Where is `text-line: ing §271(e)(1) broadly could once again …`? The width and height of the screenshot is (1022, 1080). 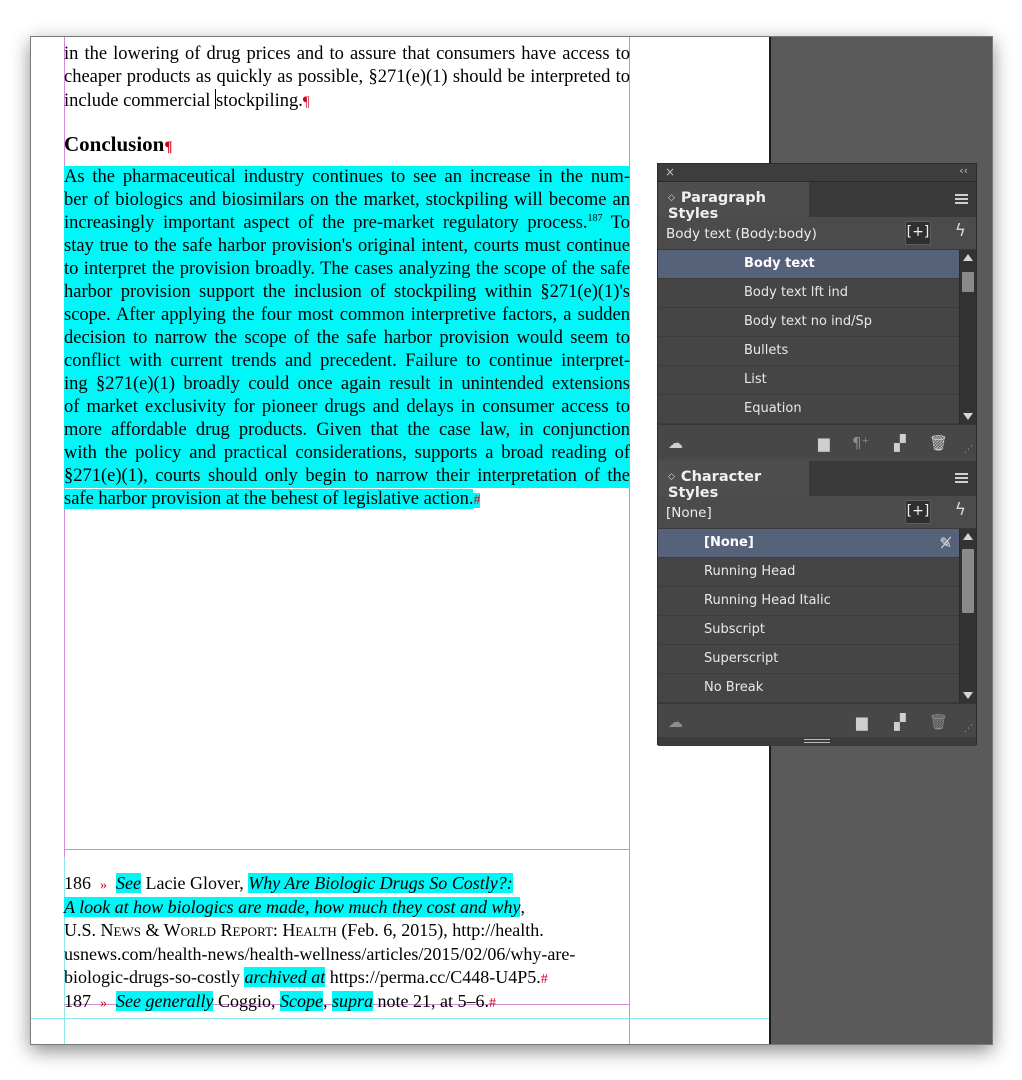 text-line: ing §271(e)(1) broadly could once again … is located at coordinates (347, 384).